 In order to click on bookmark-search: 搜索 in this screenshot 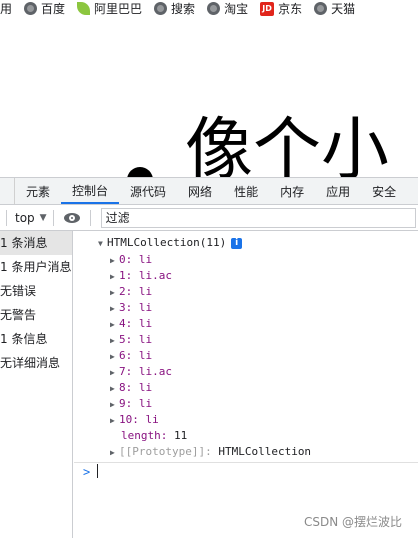, I will do `click(174, 8)`.